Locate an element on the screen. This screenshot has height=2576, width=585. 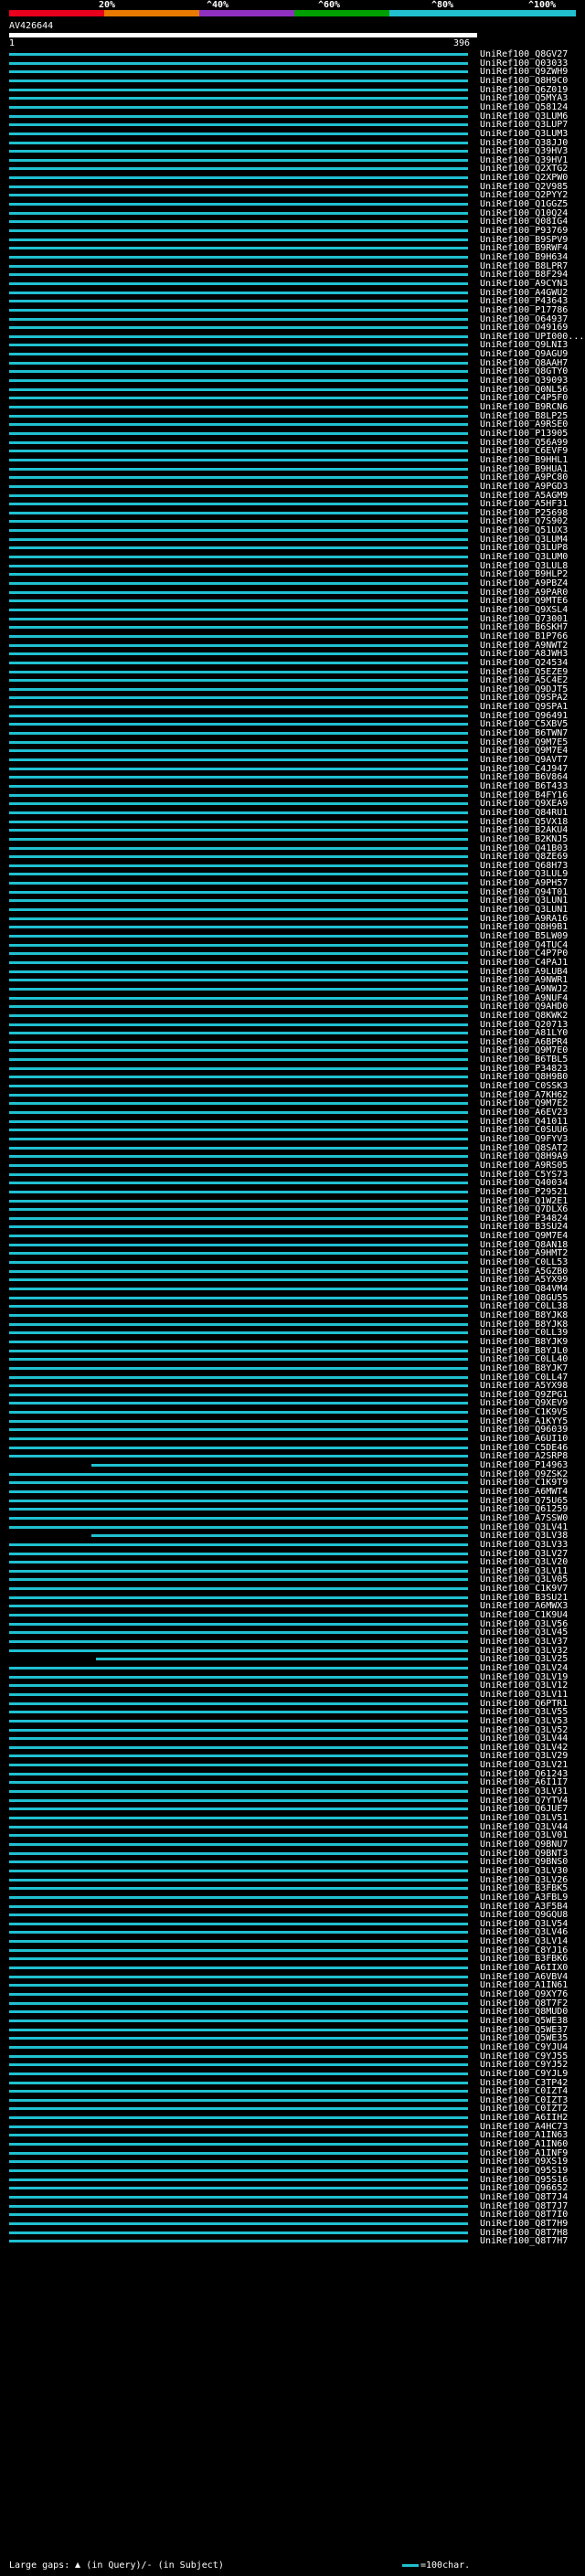
hit-label: UniRef100_Q8T7H7 is located at coordinates (524, 2241).